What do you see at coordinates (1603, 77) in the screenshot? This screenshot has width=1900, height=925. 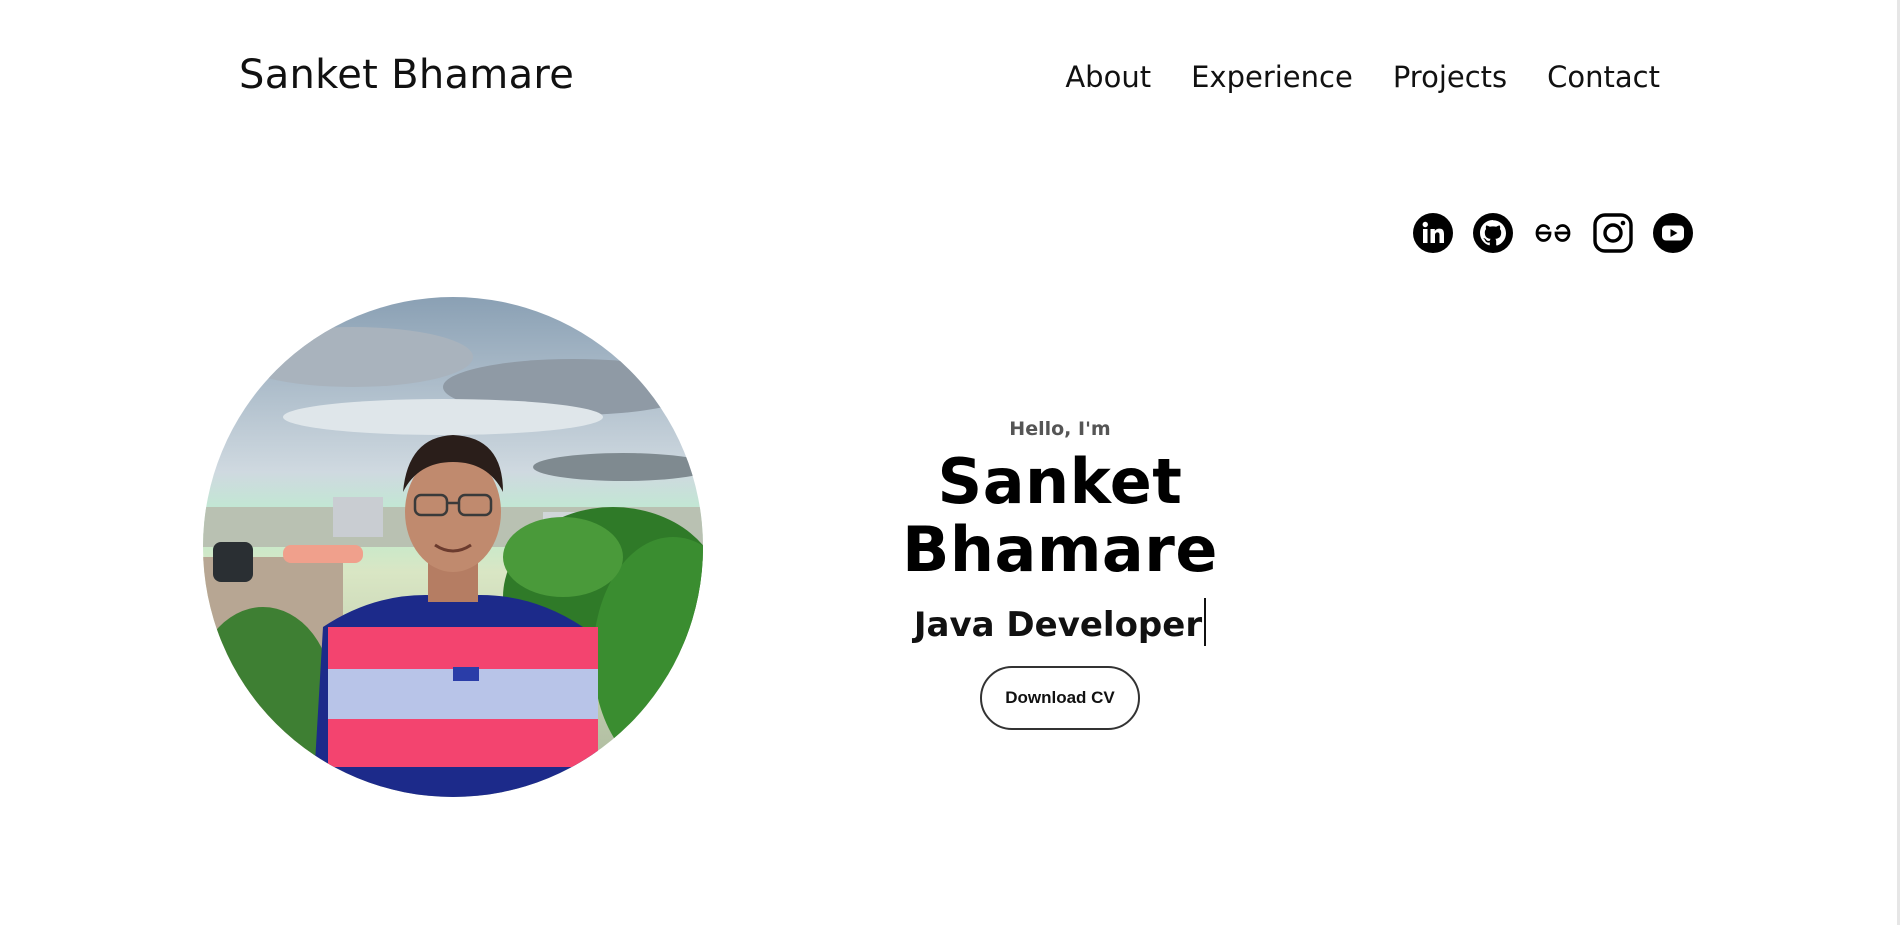 I see `nav-contact: Contact` at bounding box center [1603, 77].